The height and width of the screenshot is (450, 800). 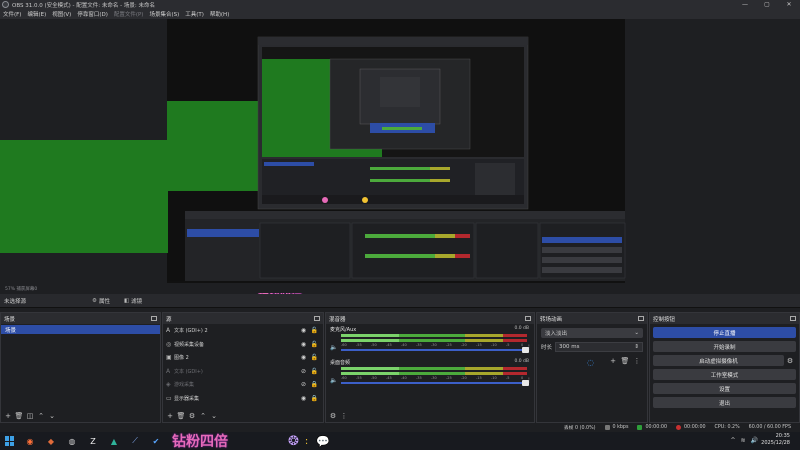 I want to click on mixer-menu-button: ⋮, so click(x=344, y=416).